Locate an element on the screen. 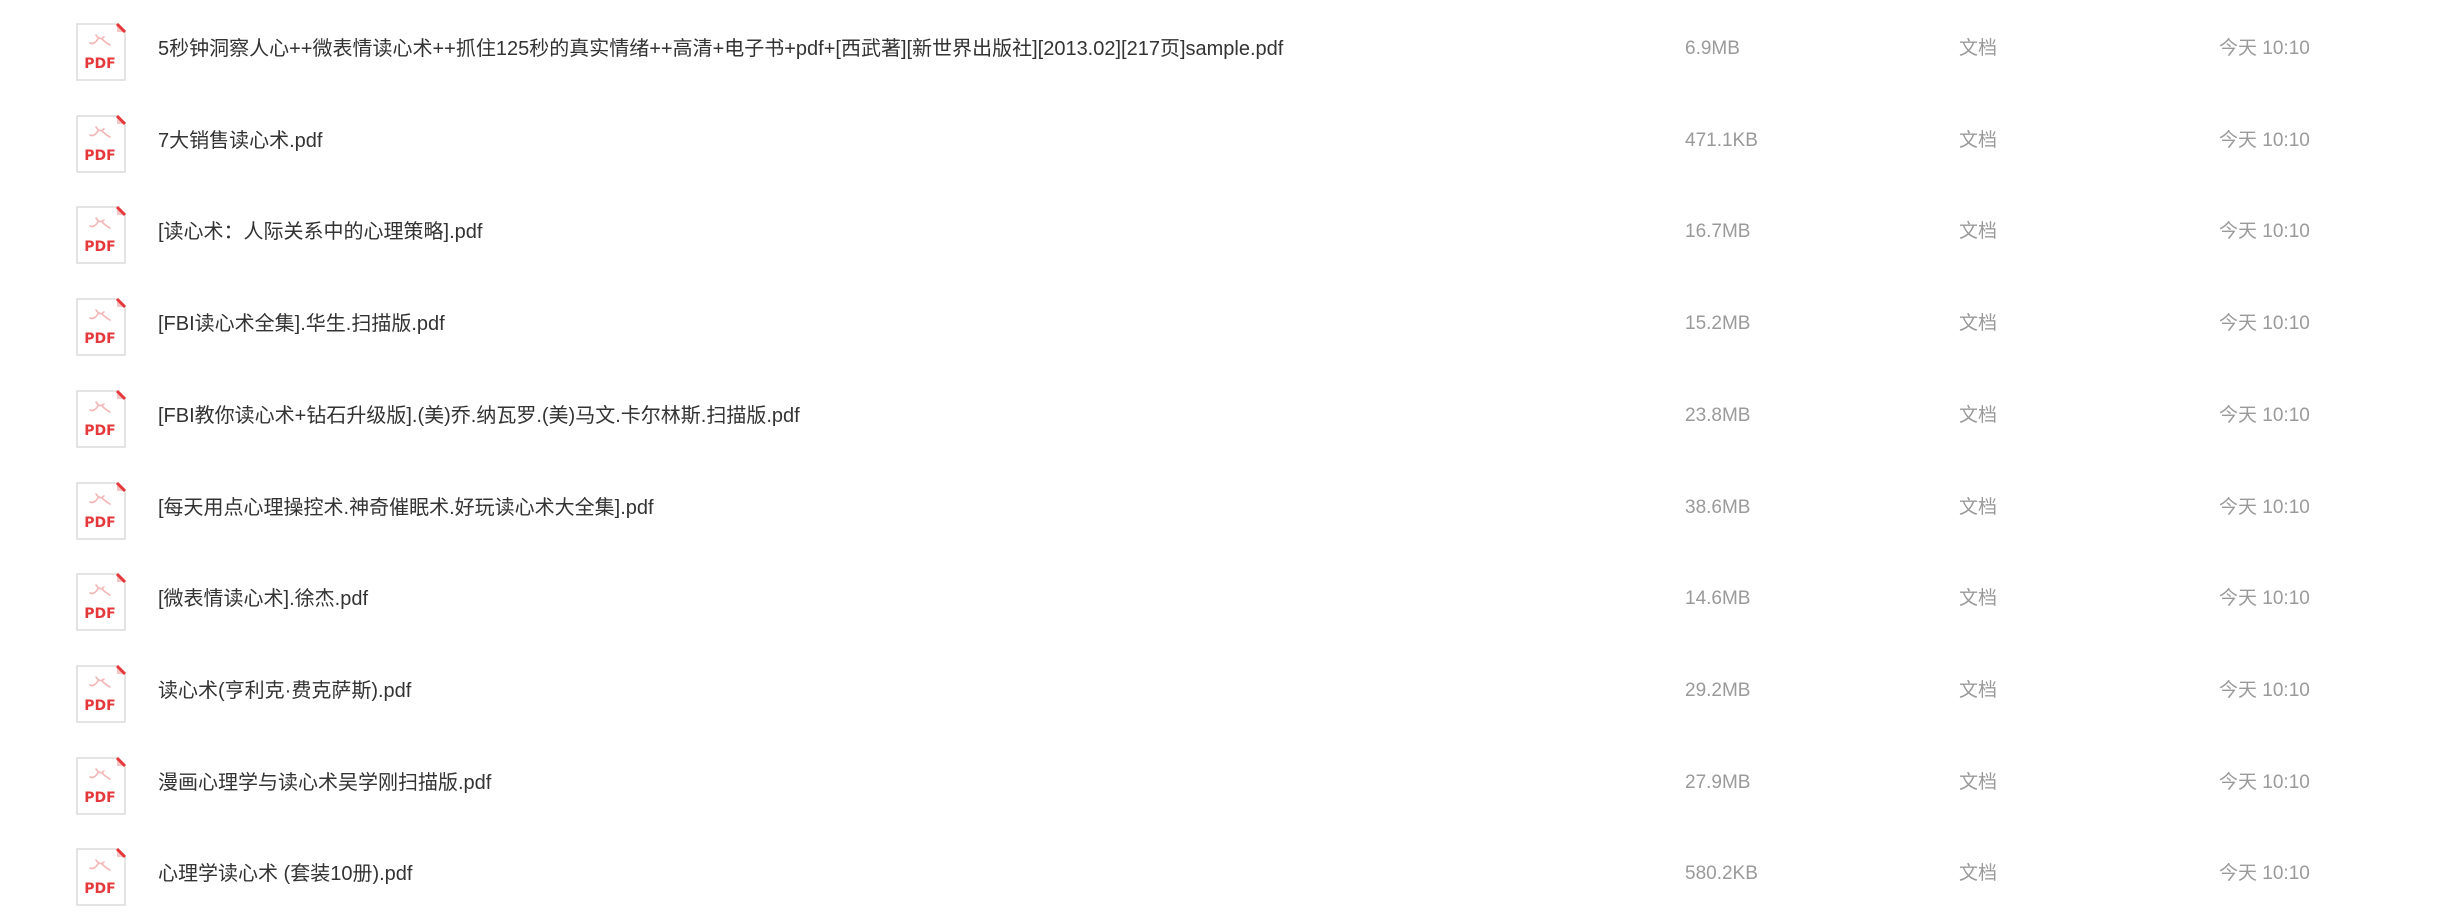  file-size: 16.7MB is located at coordinates (1718, 232).